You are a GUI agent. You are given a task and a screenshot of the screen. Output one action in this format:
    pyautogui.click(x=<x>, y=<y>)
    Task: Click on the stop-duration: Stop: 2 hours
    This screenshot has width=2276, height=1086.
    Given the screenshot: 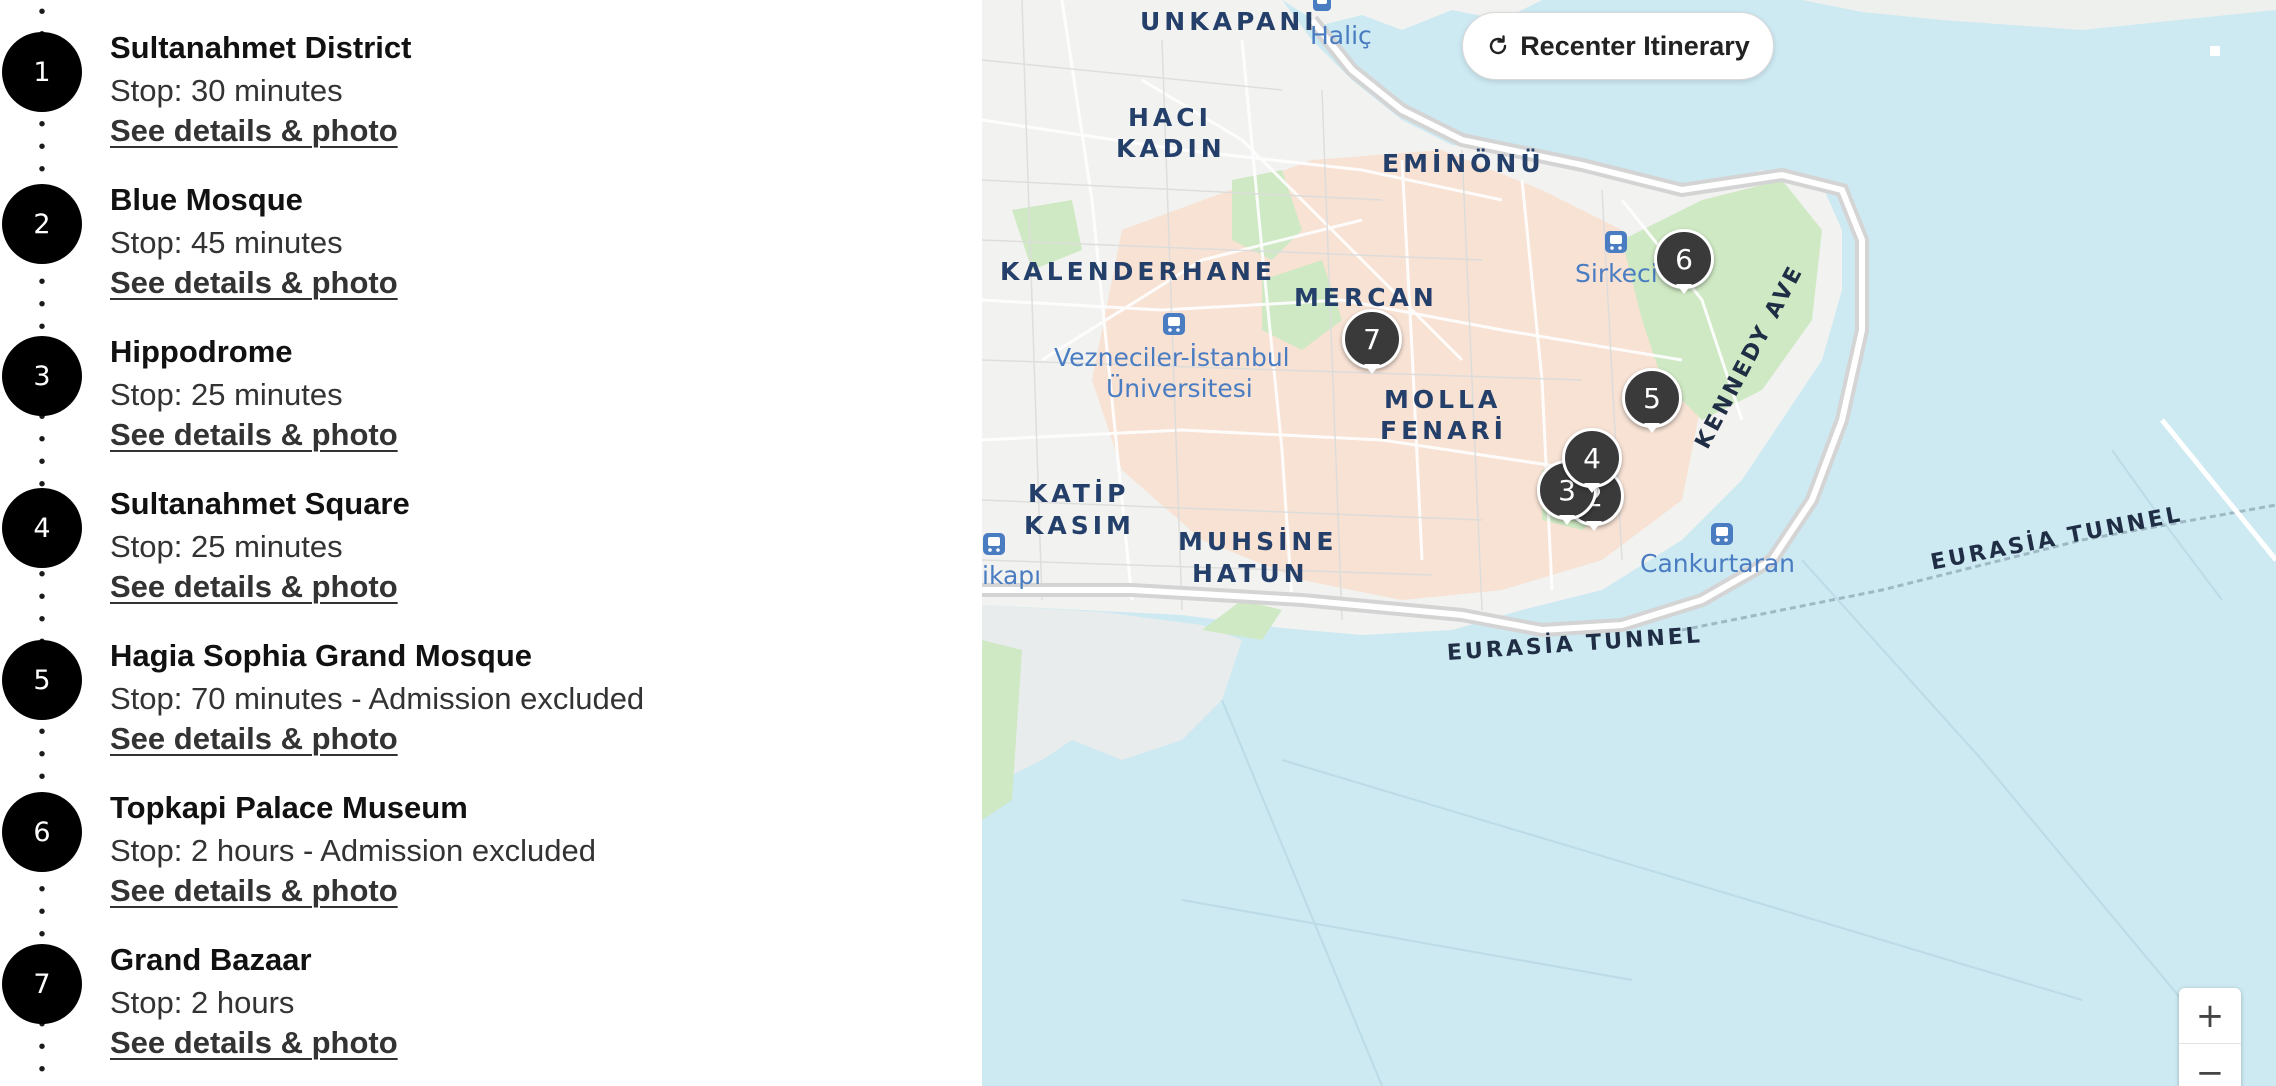 What is the action you would take?
    pyautogui.click(x=202, y=1002)
    